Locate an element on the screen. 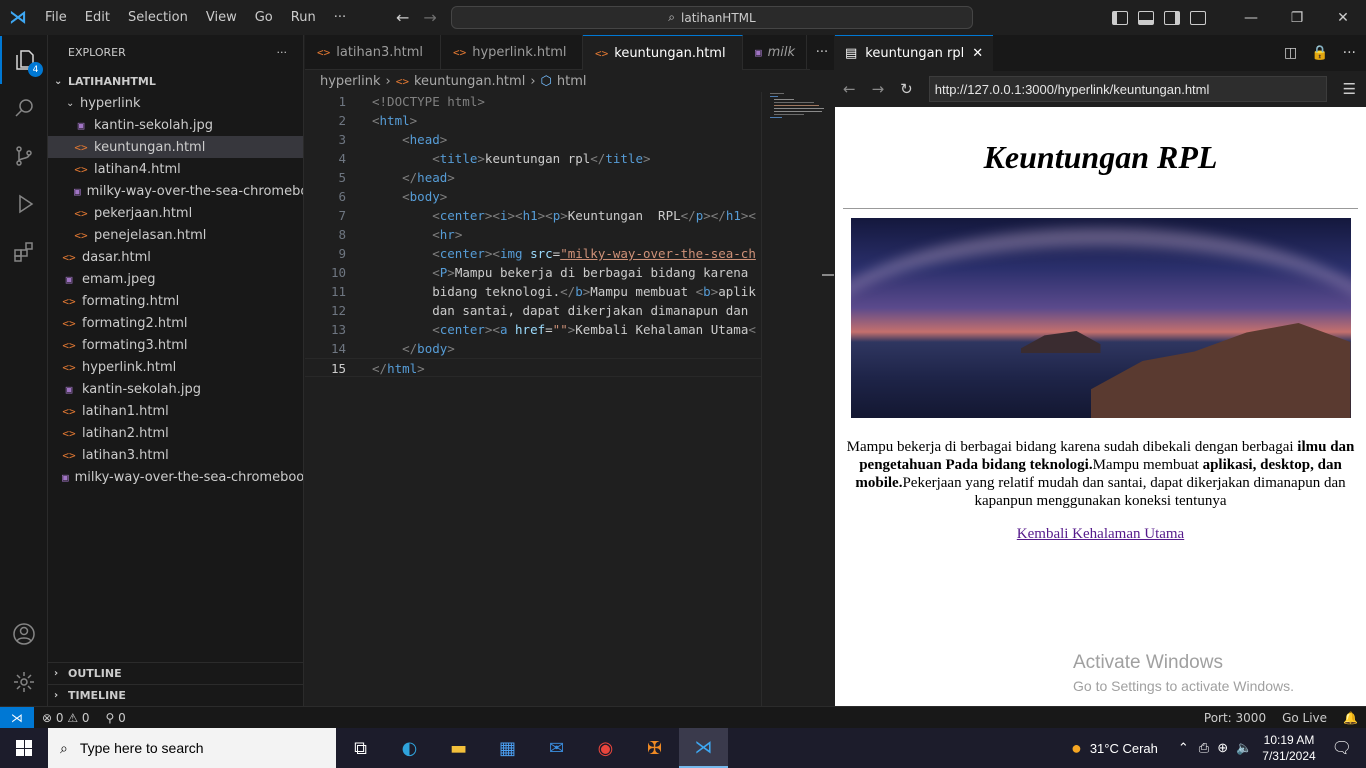  tab-keuntungan: <> keuntungan.html is located at coordinates (663, 52).